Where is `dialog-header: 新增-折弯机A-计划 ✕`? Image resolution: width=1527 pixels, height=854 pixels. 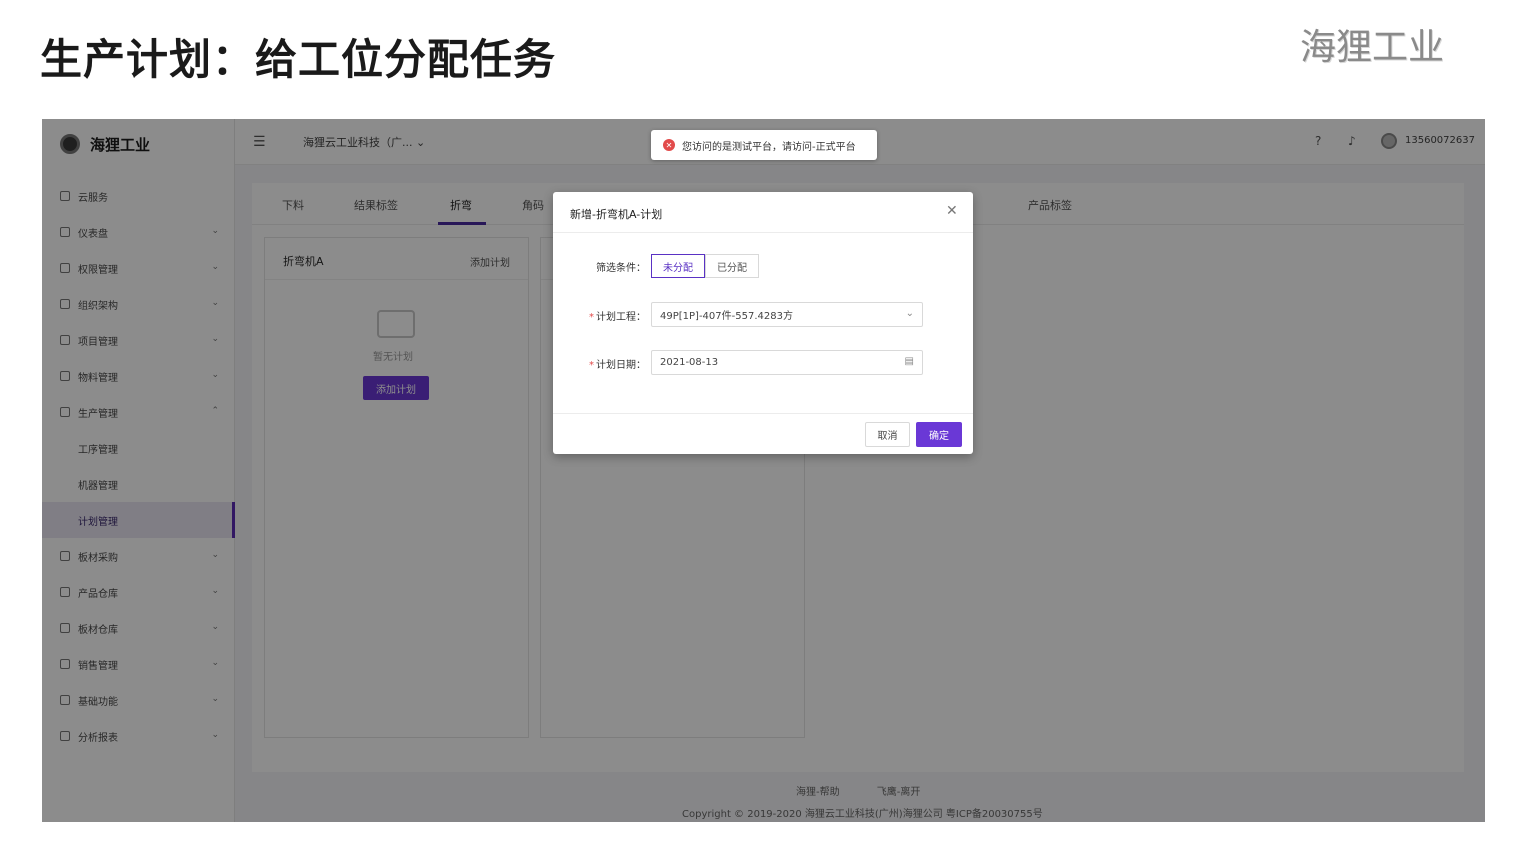
dialog-header: 新增-折弯机A-计划 ✕ is located at coordinates (763, 212).